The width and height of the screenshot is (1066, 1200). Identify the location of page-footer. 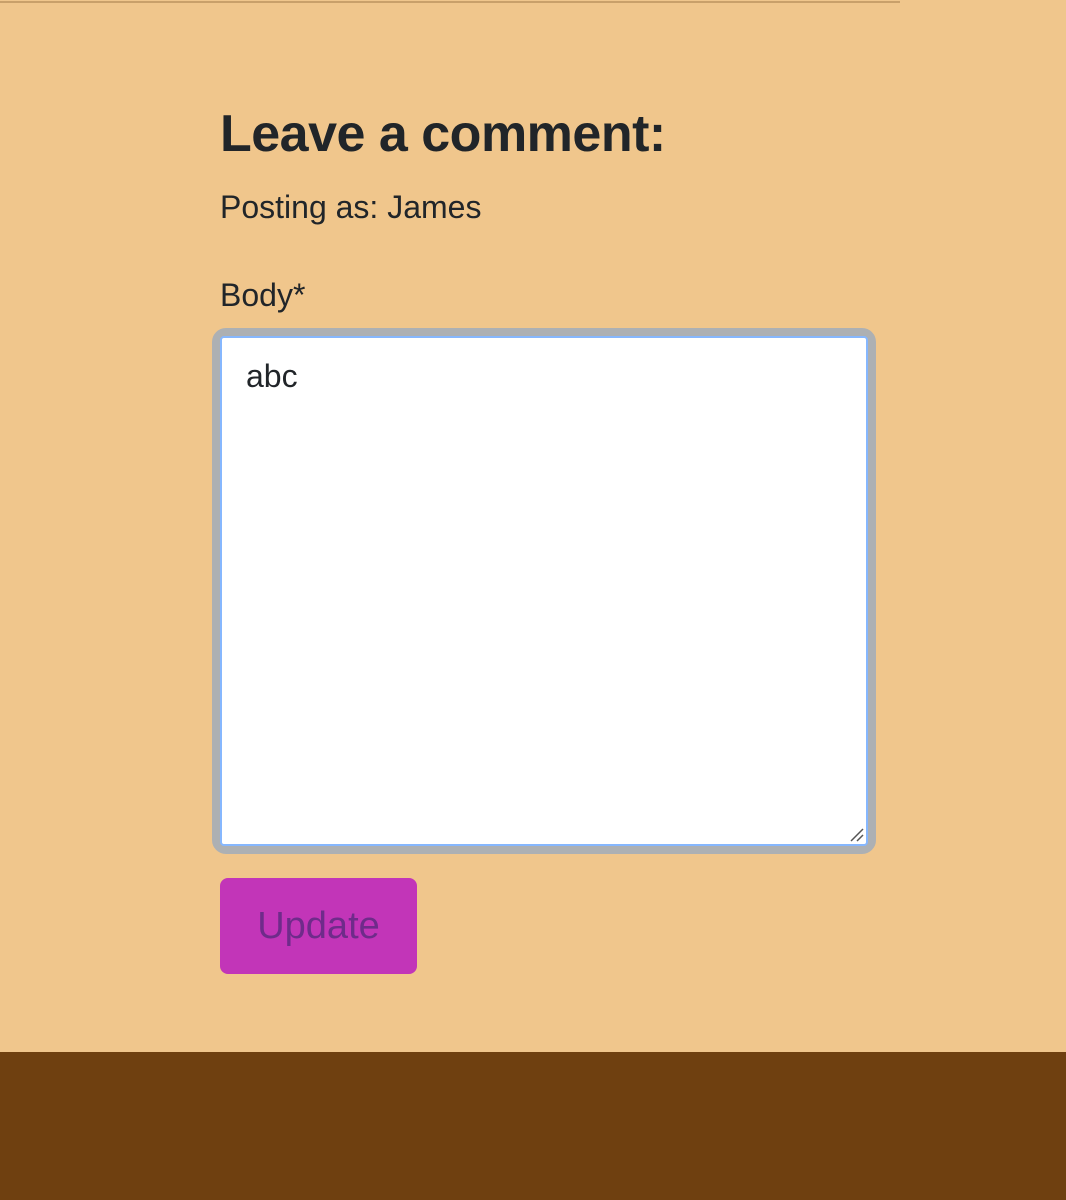
(533, 1126).